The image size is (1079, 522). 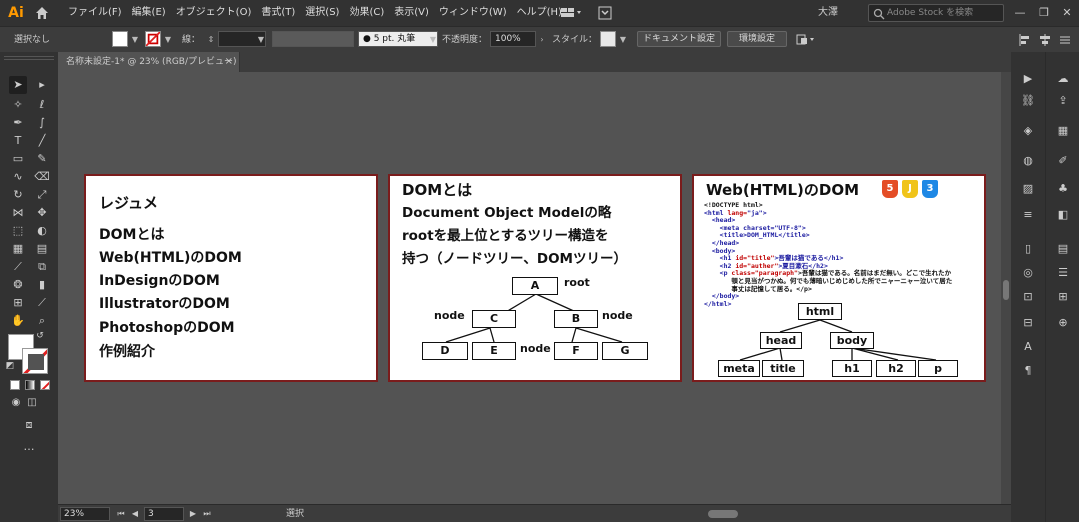 I want to click on panel-menu-icon, so click(x=1065, y=40).